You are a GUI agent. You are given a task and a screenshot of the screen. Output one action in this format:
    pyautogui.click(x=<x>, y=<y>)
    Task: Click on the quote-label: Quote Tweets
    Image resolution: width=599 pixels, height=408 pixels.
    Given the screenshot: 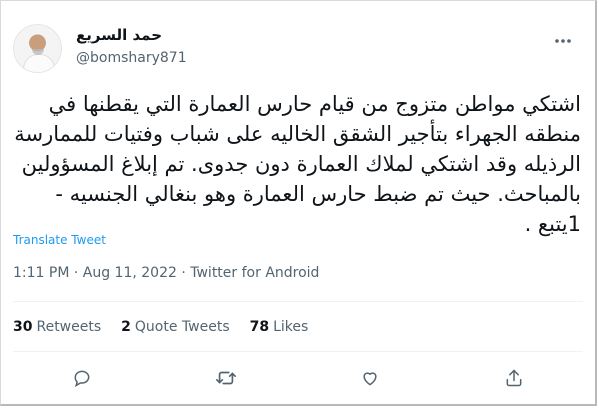 What is the action you would take?
    pyautogui.click(x=182, y=327)
    